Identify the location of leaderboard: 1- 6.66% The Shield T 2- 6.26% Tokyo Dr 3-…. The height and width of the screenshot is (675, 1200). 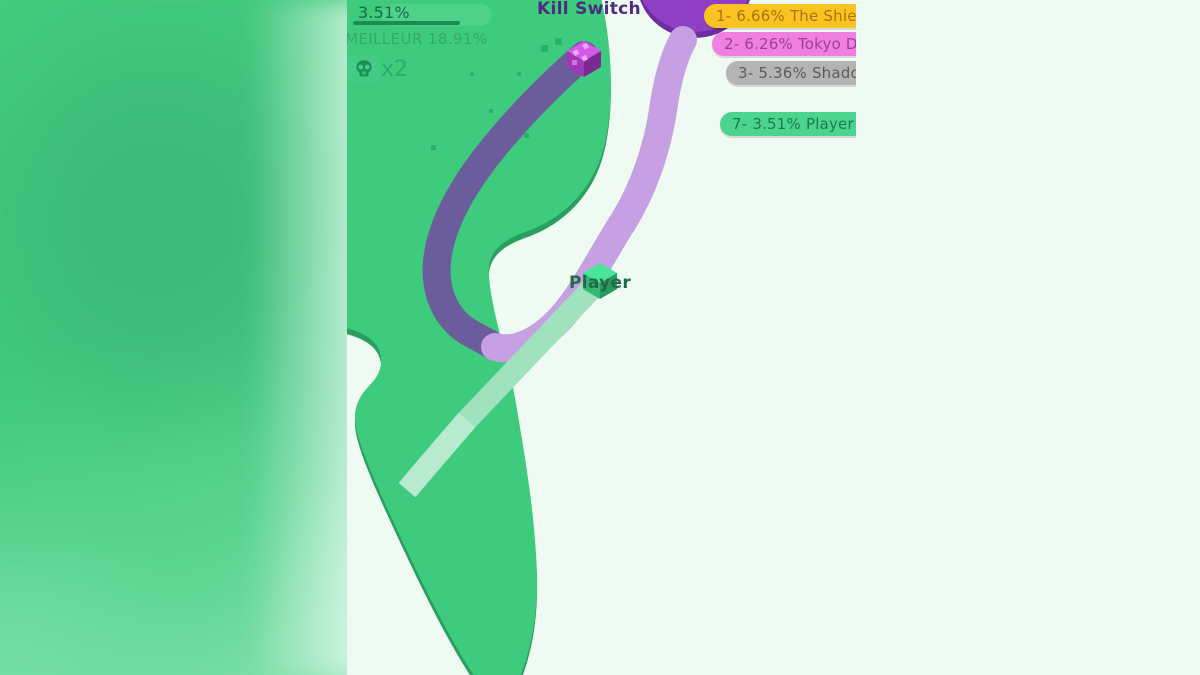
(773, 337).